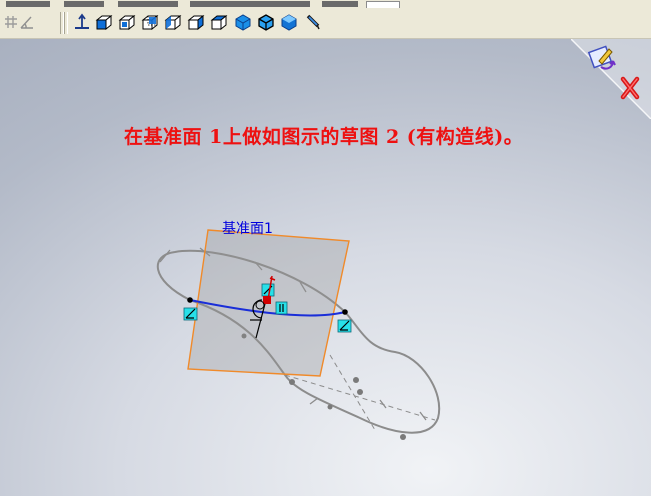 The width and height of the screenshot is (651, 496). What do you see at coordinates (611, 79) in the screenshot?
I see `confirmation-corner` at bounding box center [611, 79].